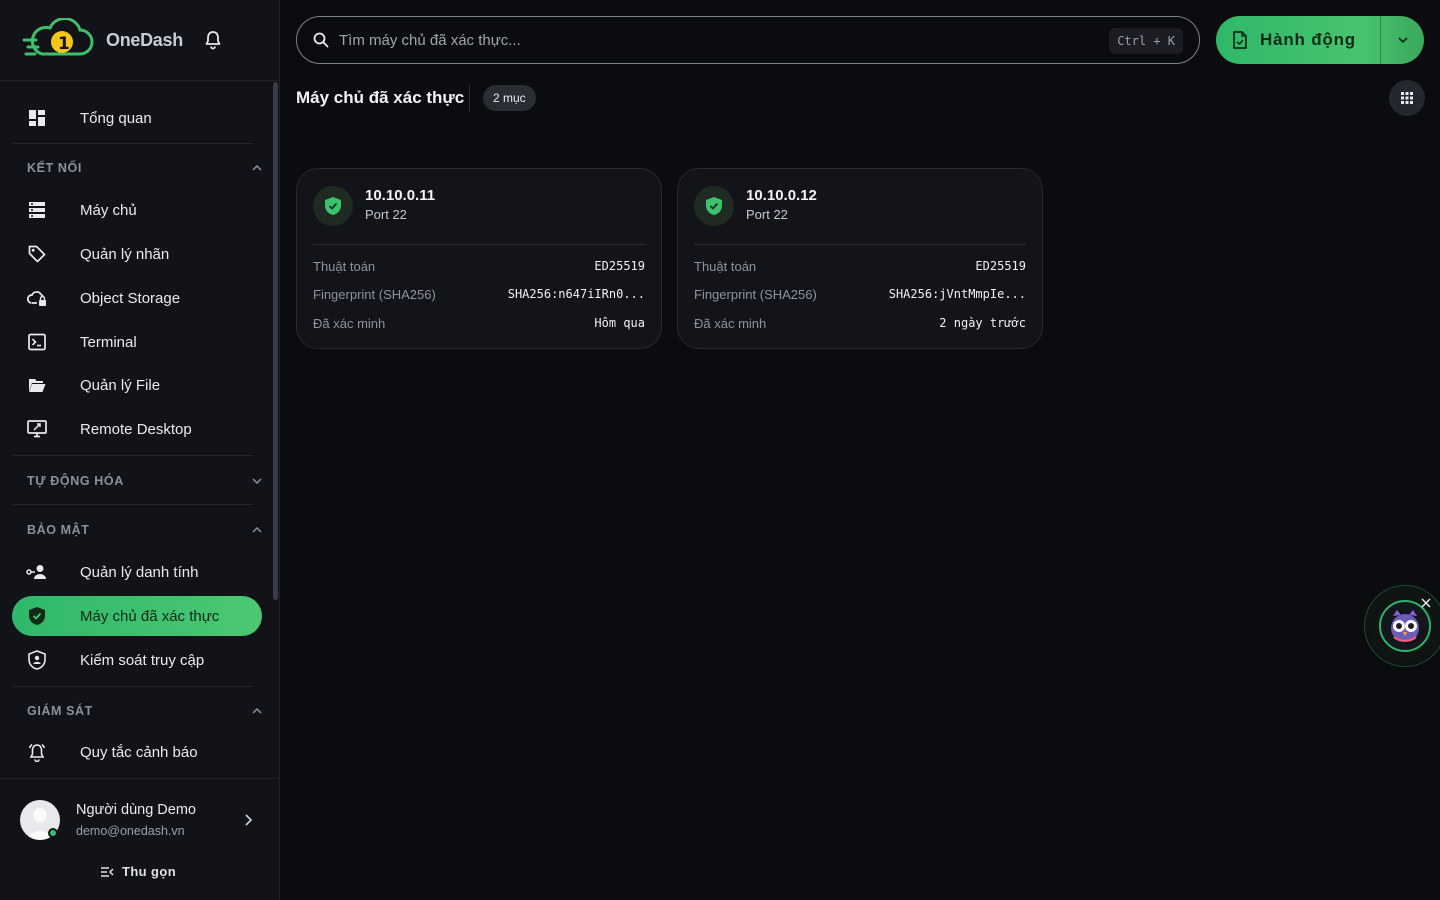 This screenshot has height=900, width=1440. I want to click on section-automation: TỰ ĐỘNG HÓA, so click(144, 481).